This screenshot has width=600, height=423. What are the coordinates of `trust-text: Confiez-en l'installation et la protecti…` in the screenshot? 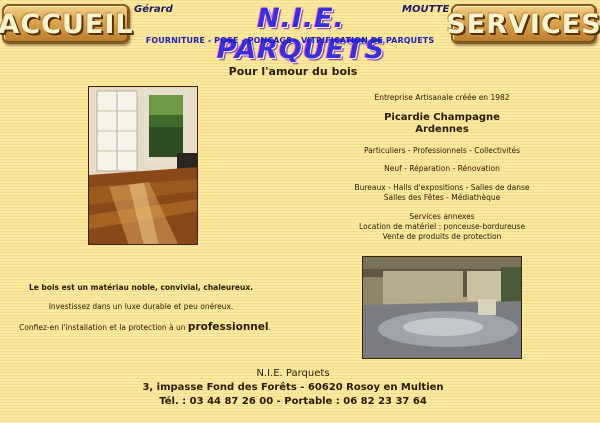 It's located at (145, 327).